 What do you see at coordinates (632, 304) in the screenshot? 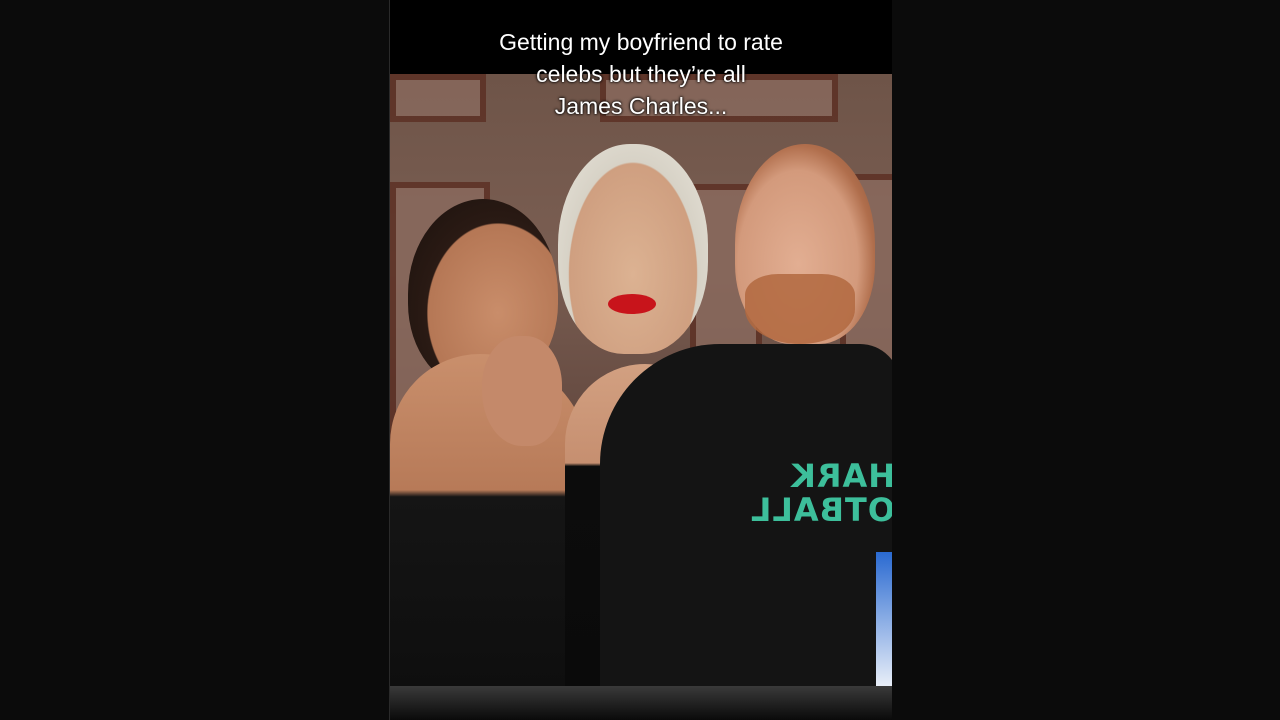
I see `red-lips` at bounding box center [632, 304].